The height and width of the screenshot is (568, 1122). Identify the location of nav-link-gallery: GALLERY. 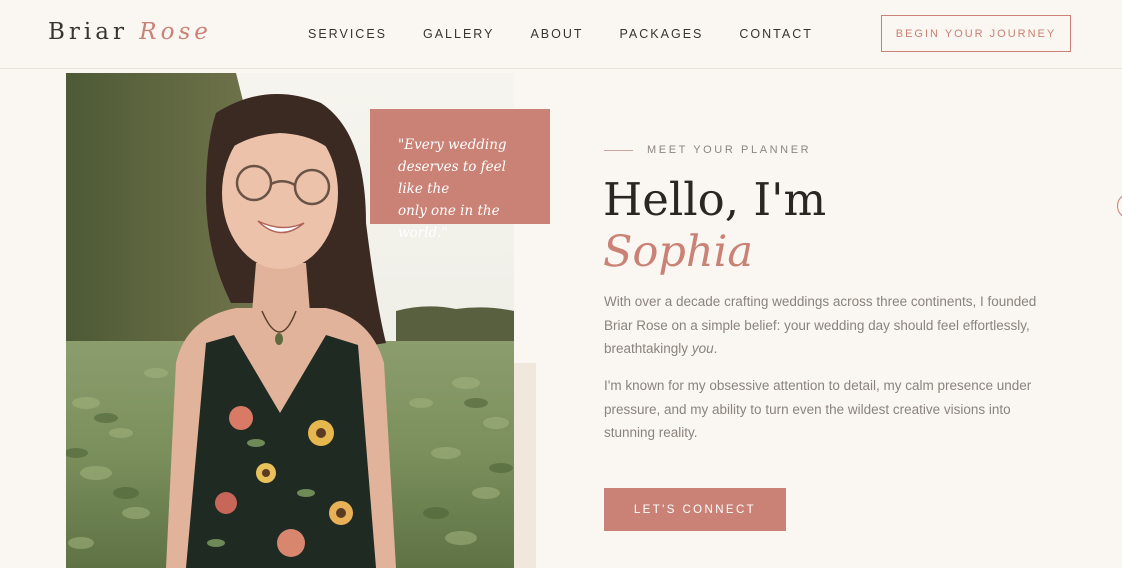
(458, 34).